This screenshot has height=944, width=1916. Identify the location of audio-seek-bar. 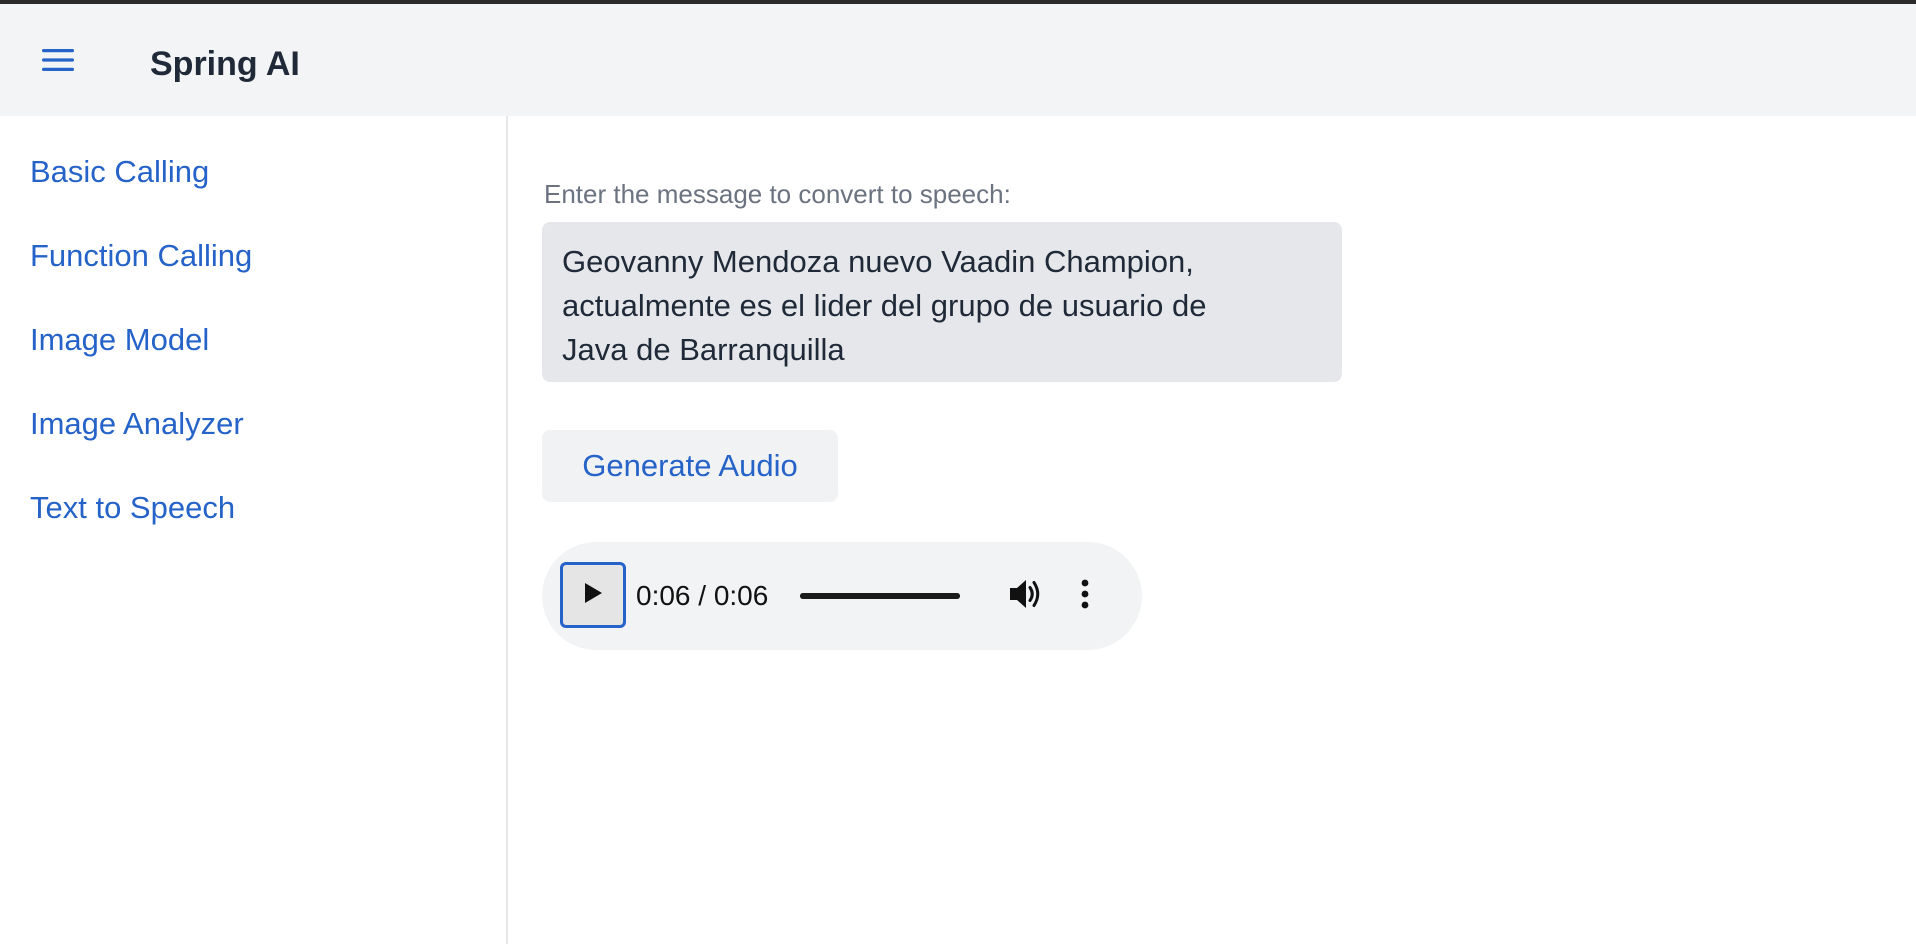
(880, 596).